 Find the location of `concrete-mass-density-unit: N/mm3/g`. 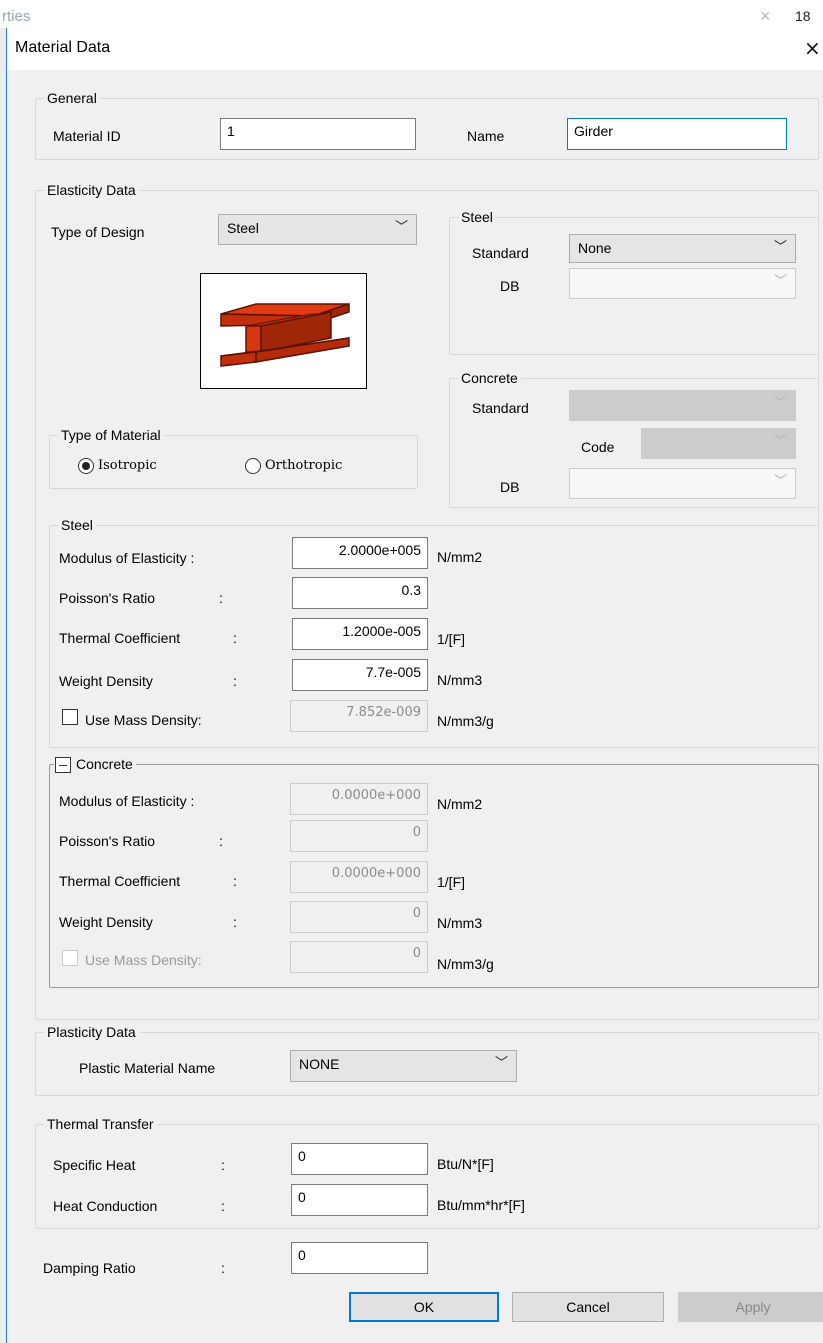

concrete-mass-density-unit: N/mm3/g is located at coordinates (465, 964).